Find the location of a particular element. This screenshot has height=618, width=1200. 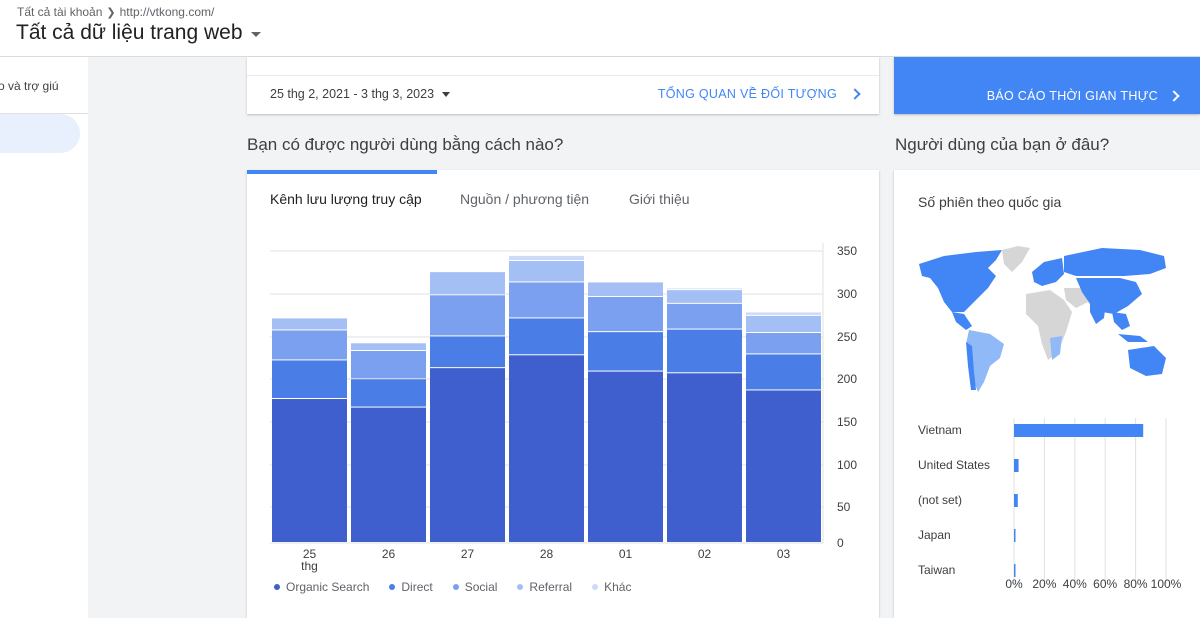

audience-overview-link: TỔNG QUAN VỀ ĐỐI TƯỢNG is located at coordinates (759, 94).